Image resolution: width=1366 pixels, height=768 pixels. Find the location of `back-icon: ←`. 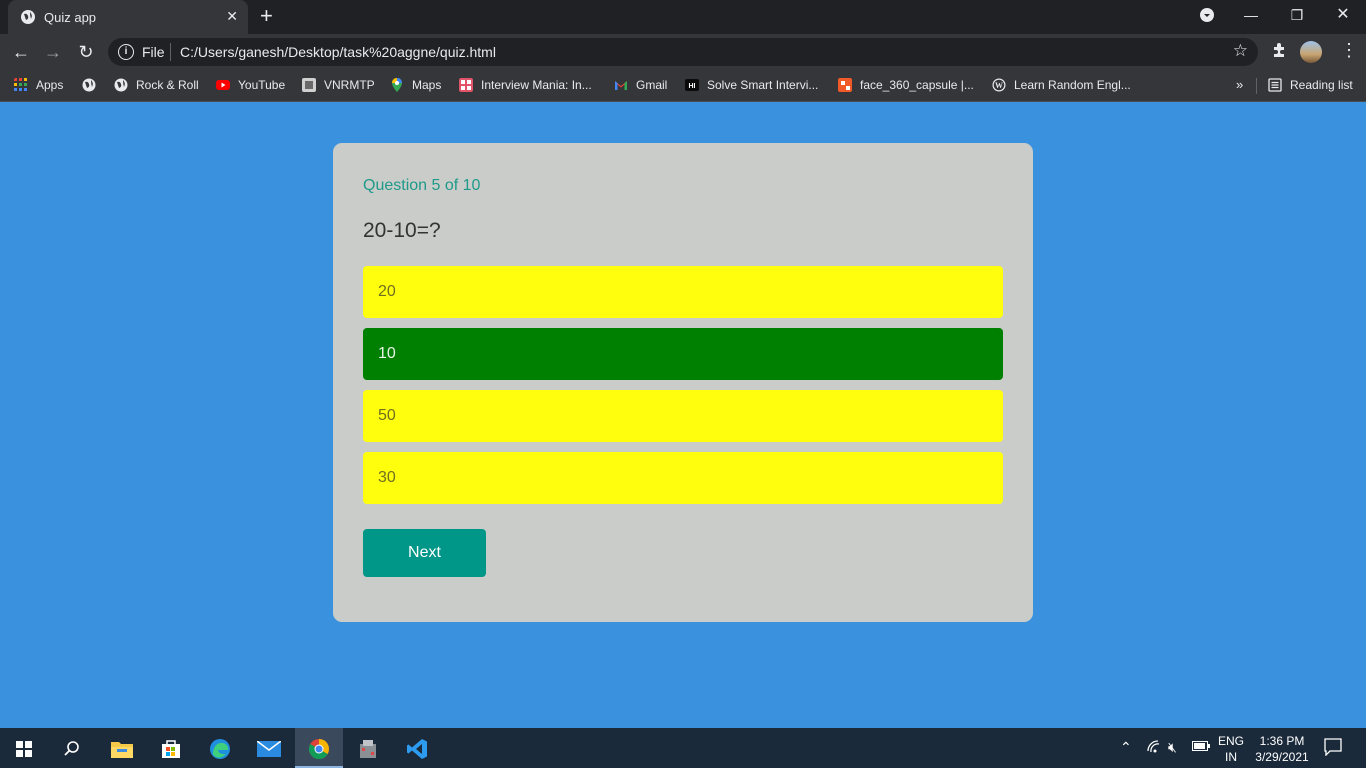

back-icon: ← is located at coordinates (21, 52).